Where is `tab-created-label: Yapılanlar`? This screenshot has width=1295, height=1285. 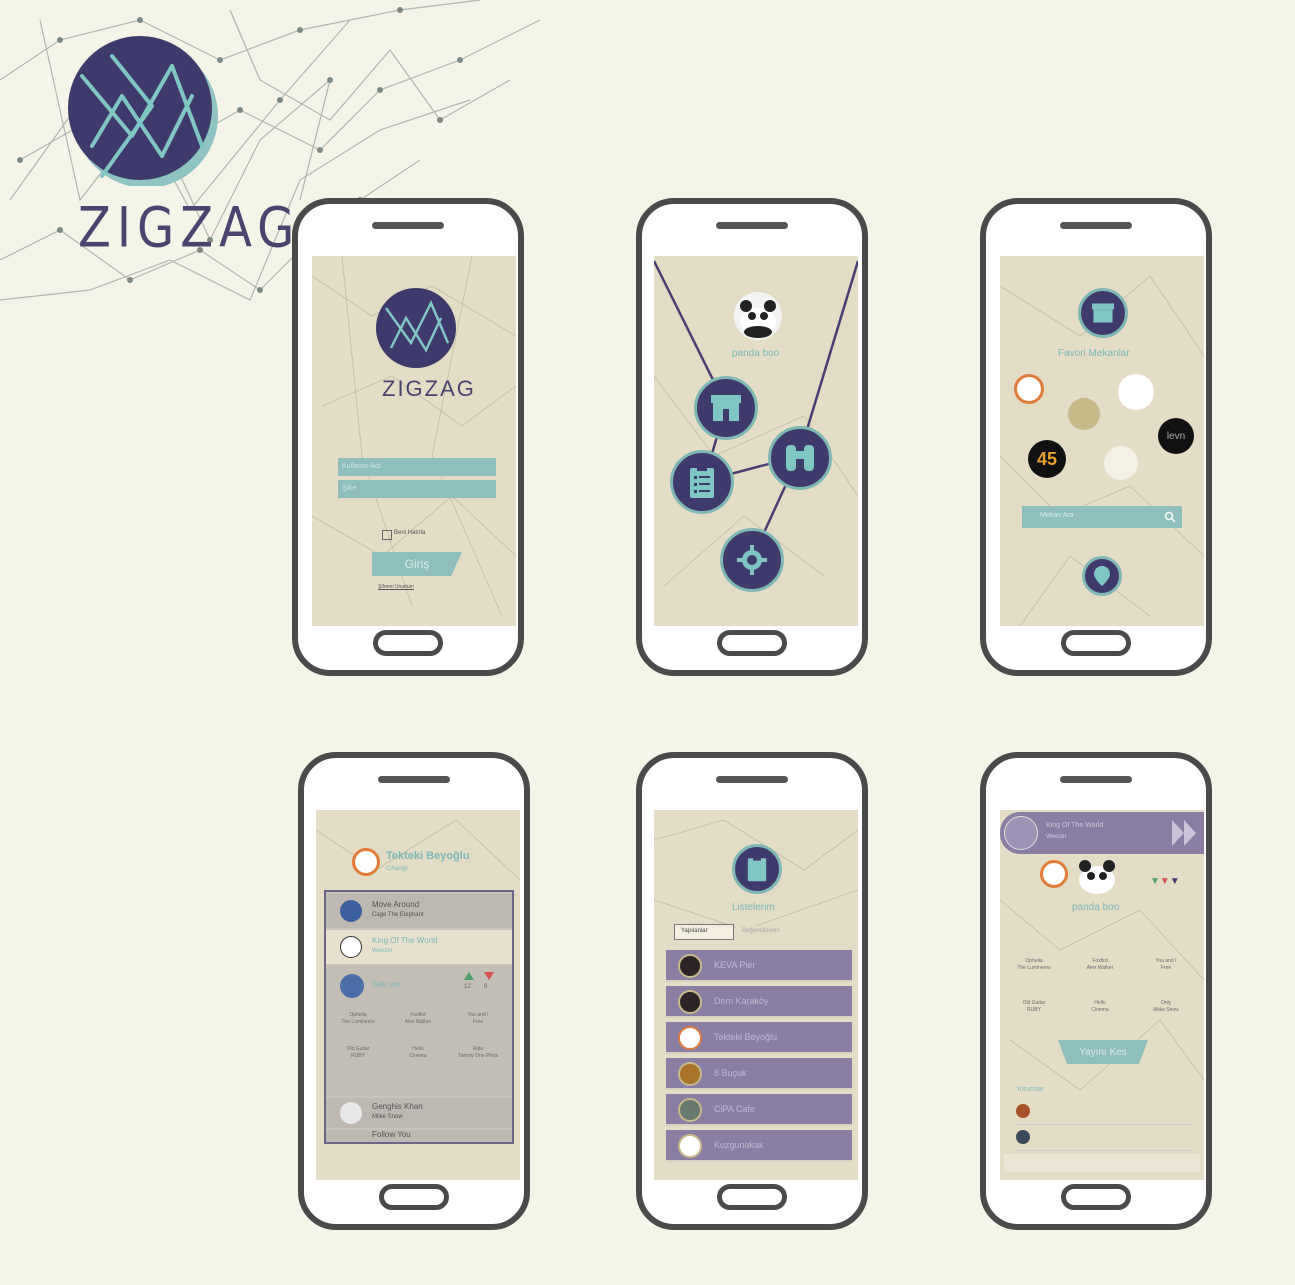 tab-created-label: Yapılanlar is located at coordinates (694, 931).